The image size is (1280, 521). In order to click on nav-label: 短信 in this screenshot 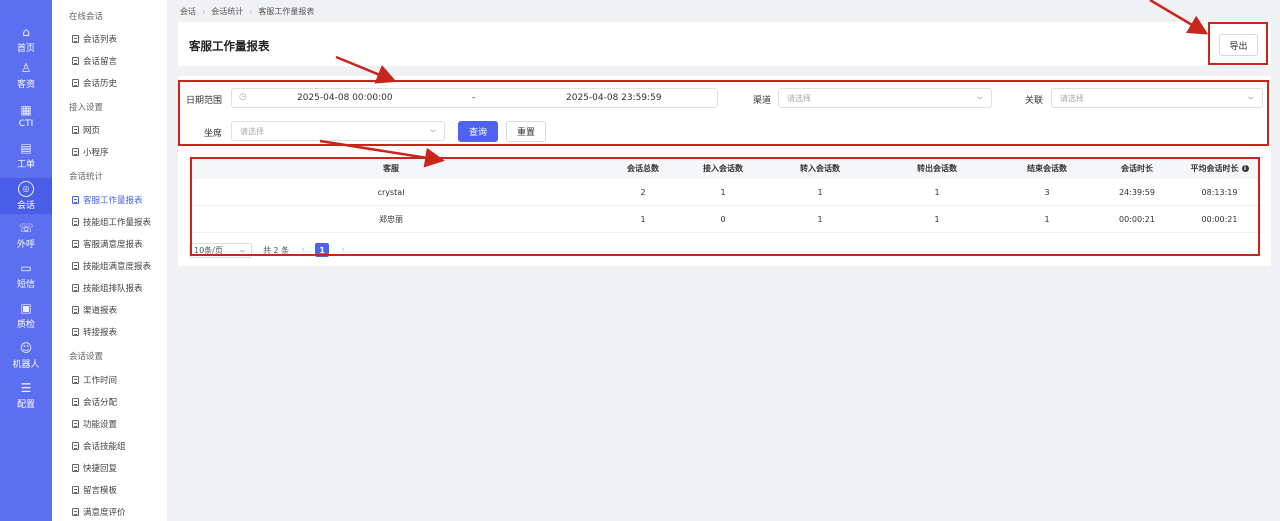, I will do `click(25, 285)`.